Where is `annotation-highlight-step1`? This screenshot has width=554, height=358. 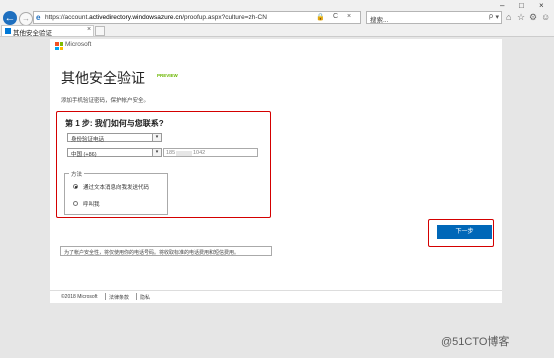 annotation-highlight-step1 is located at coordinates (163, 164).